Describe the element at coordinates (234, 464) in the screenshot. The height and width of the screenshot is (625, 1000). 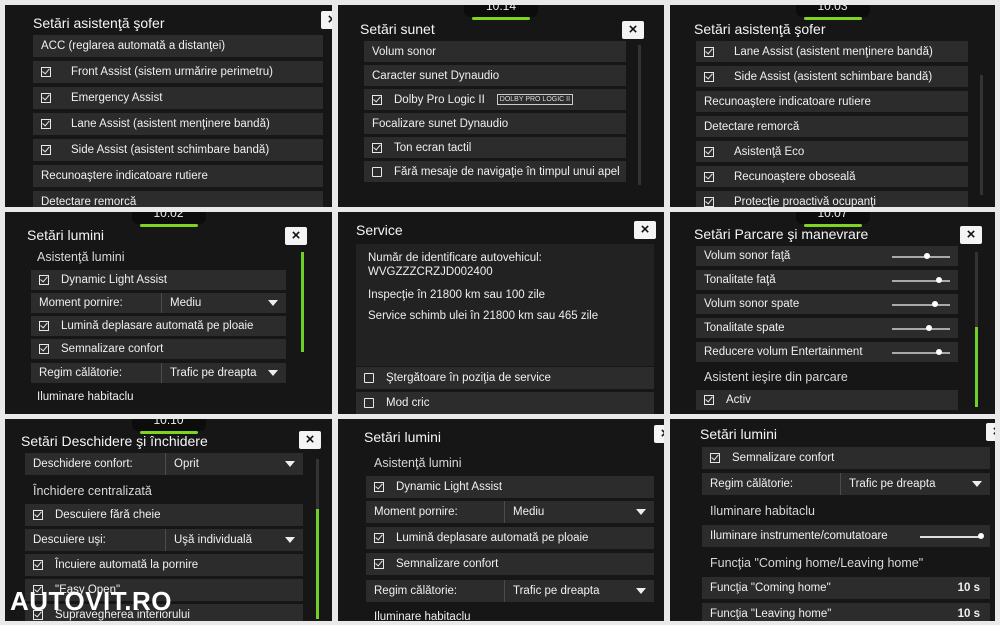
I see `dropdown-comfort-opening: Oprit` at that location.